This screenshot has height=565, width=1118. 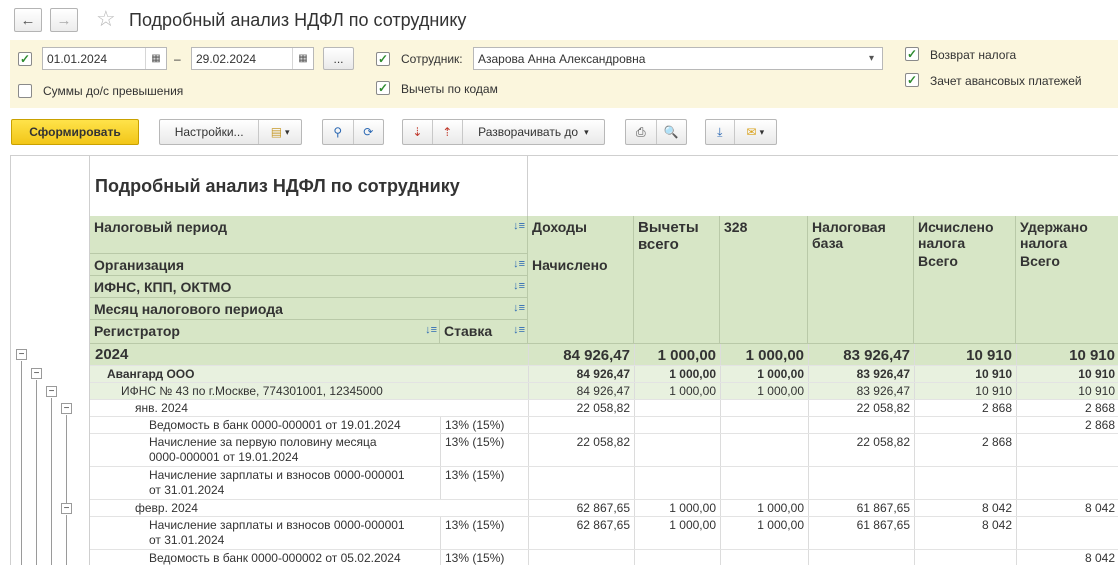 I want to click on page-title: Подробный анализ НДФЛ по сотруднику, so click(x=298, y=20).